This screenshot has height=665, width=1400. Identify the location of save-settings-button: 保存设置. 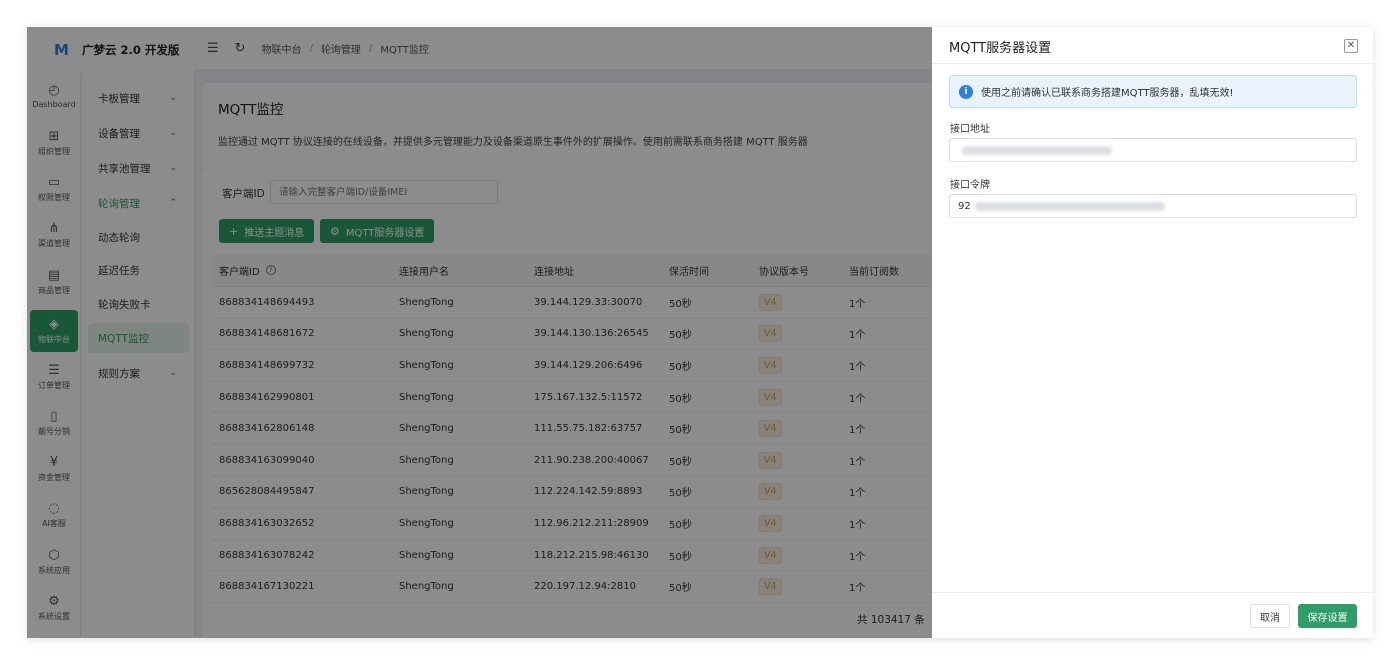
(1327, 616).